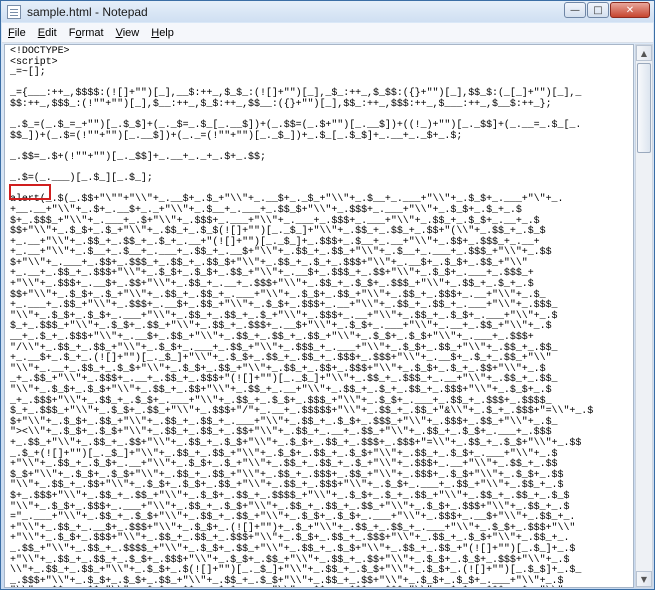 The image size is (655, 590). Describe the element at coordinates (11, 32) in the screenshot. I see `menu-file-accel: F` at that location.